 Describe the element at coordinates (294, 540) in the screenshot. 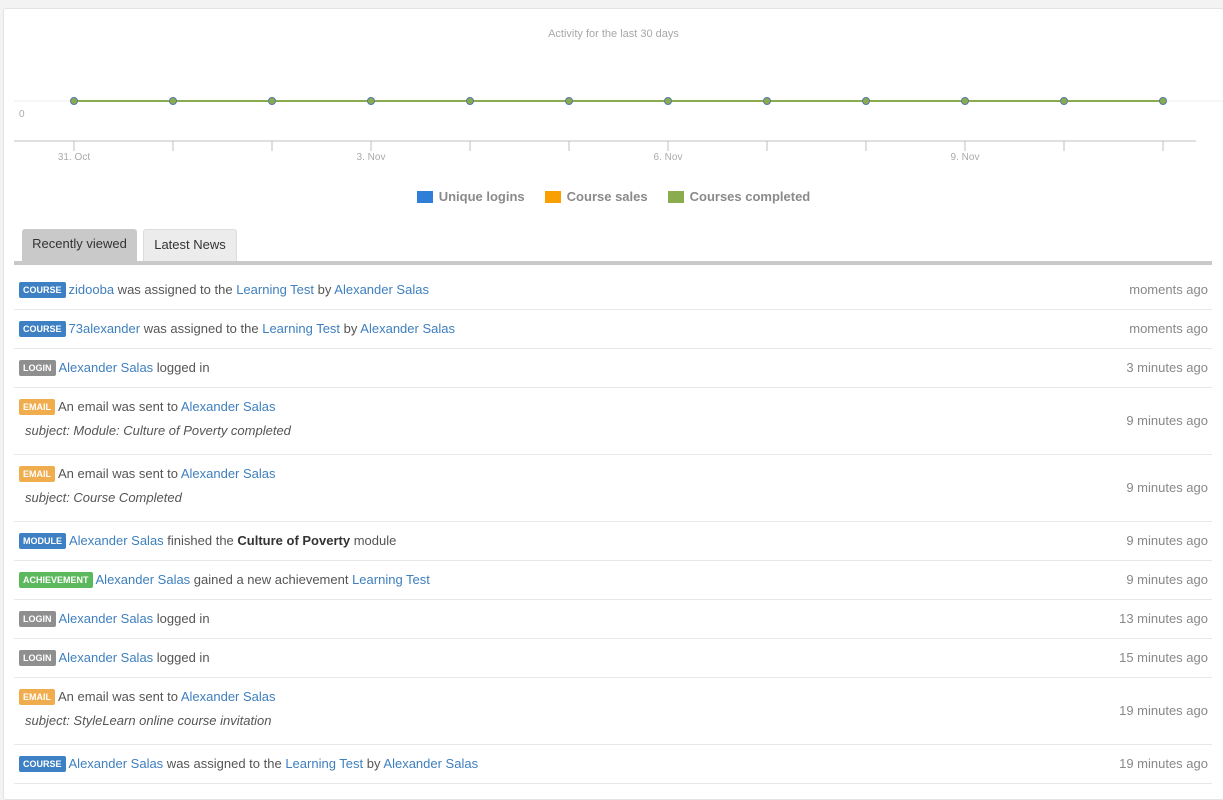

I see `activity-bold-text: Culture of Poverty` at that location.